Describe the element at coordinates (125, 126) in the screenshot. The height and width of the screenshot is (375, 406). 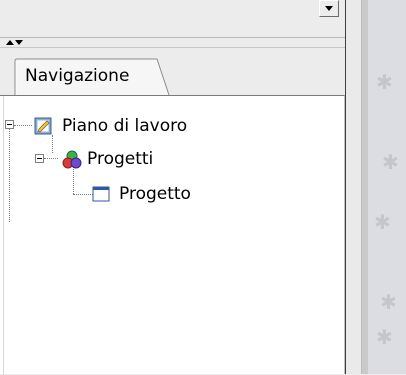
I see `tree-item-label: Piano di lavoro` at that location.